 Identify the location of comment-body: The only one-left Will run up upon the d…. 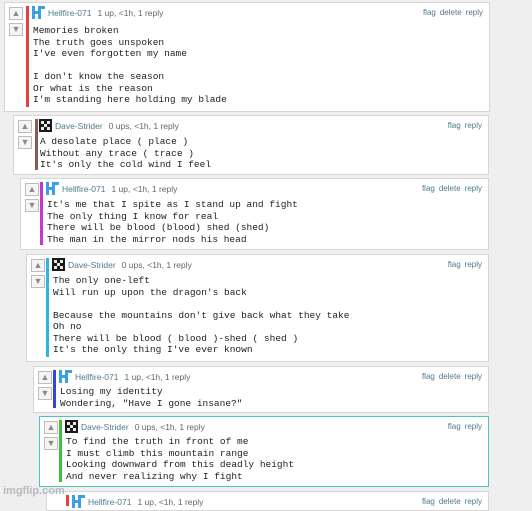
(201, 315).